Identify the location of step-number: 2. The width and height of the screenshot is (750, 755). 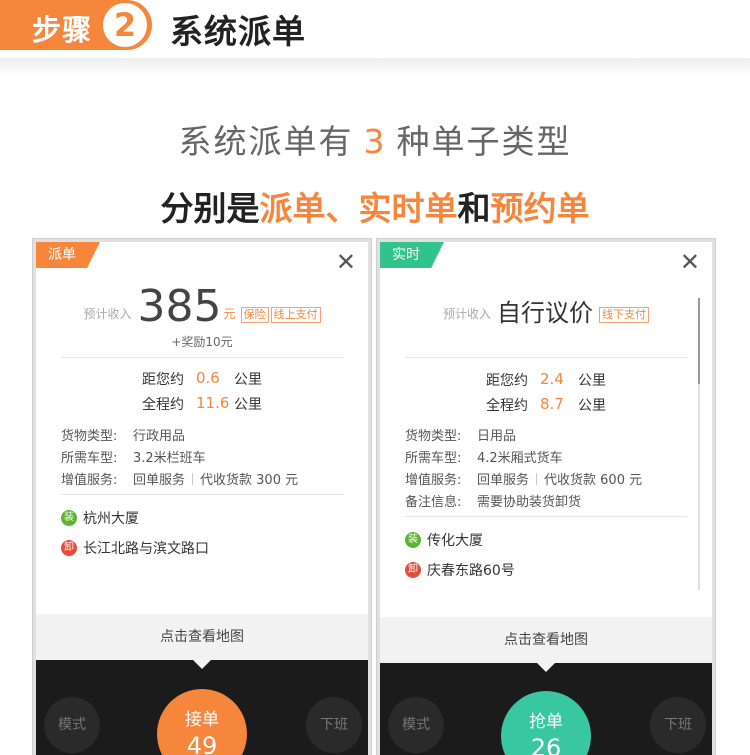
(125, 25).